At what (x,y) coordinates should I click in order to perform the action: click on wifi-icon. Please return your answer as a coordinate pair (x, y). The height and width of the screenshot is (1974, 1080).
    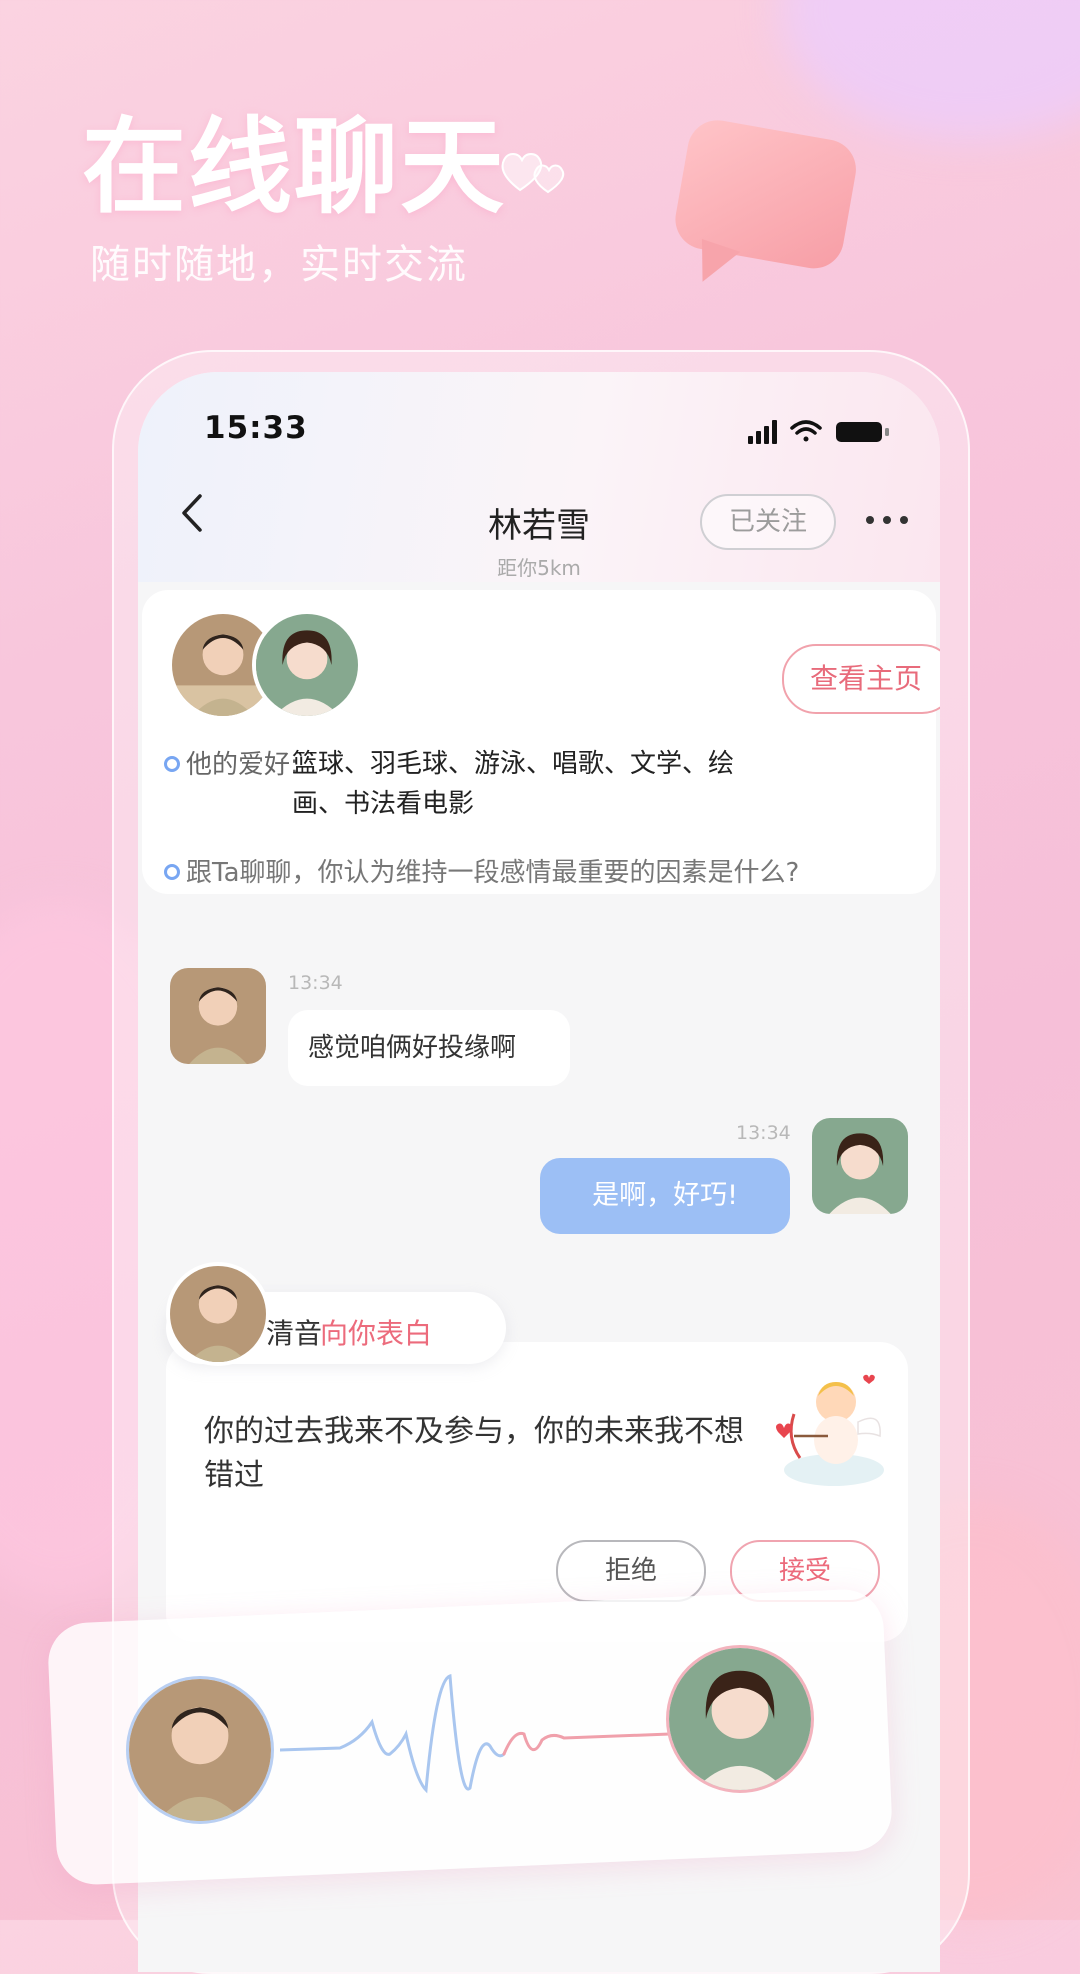
    Looking at the image, I should click on (806, 431).